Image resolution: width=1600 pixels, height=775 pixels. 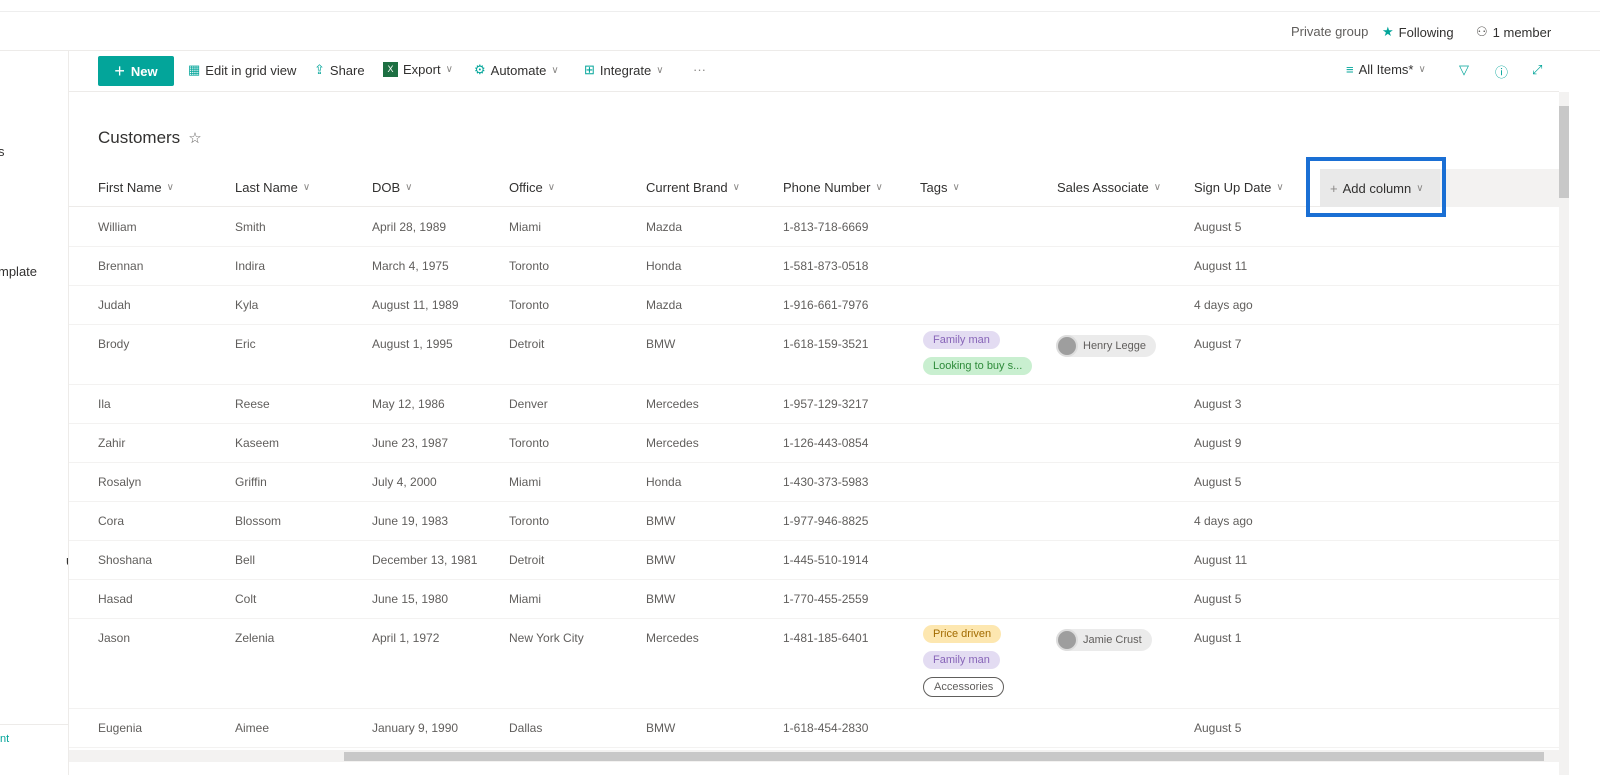 What do you see at coordinates (1482, 31) in the screenshot?
I see `person-icon: ⚇` at bounding box center [1482, 31].